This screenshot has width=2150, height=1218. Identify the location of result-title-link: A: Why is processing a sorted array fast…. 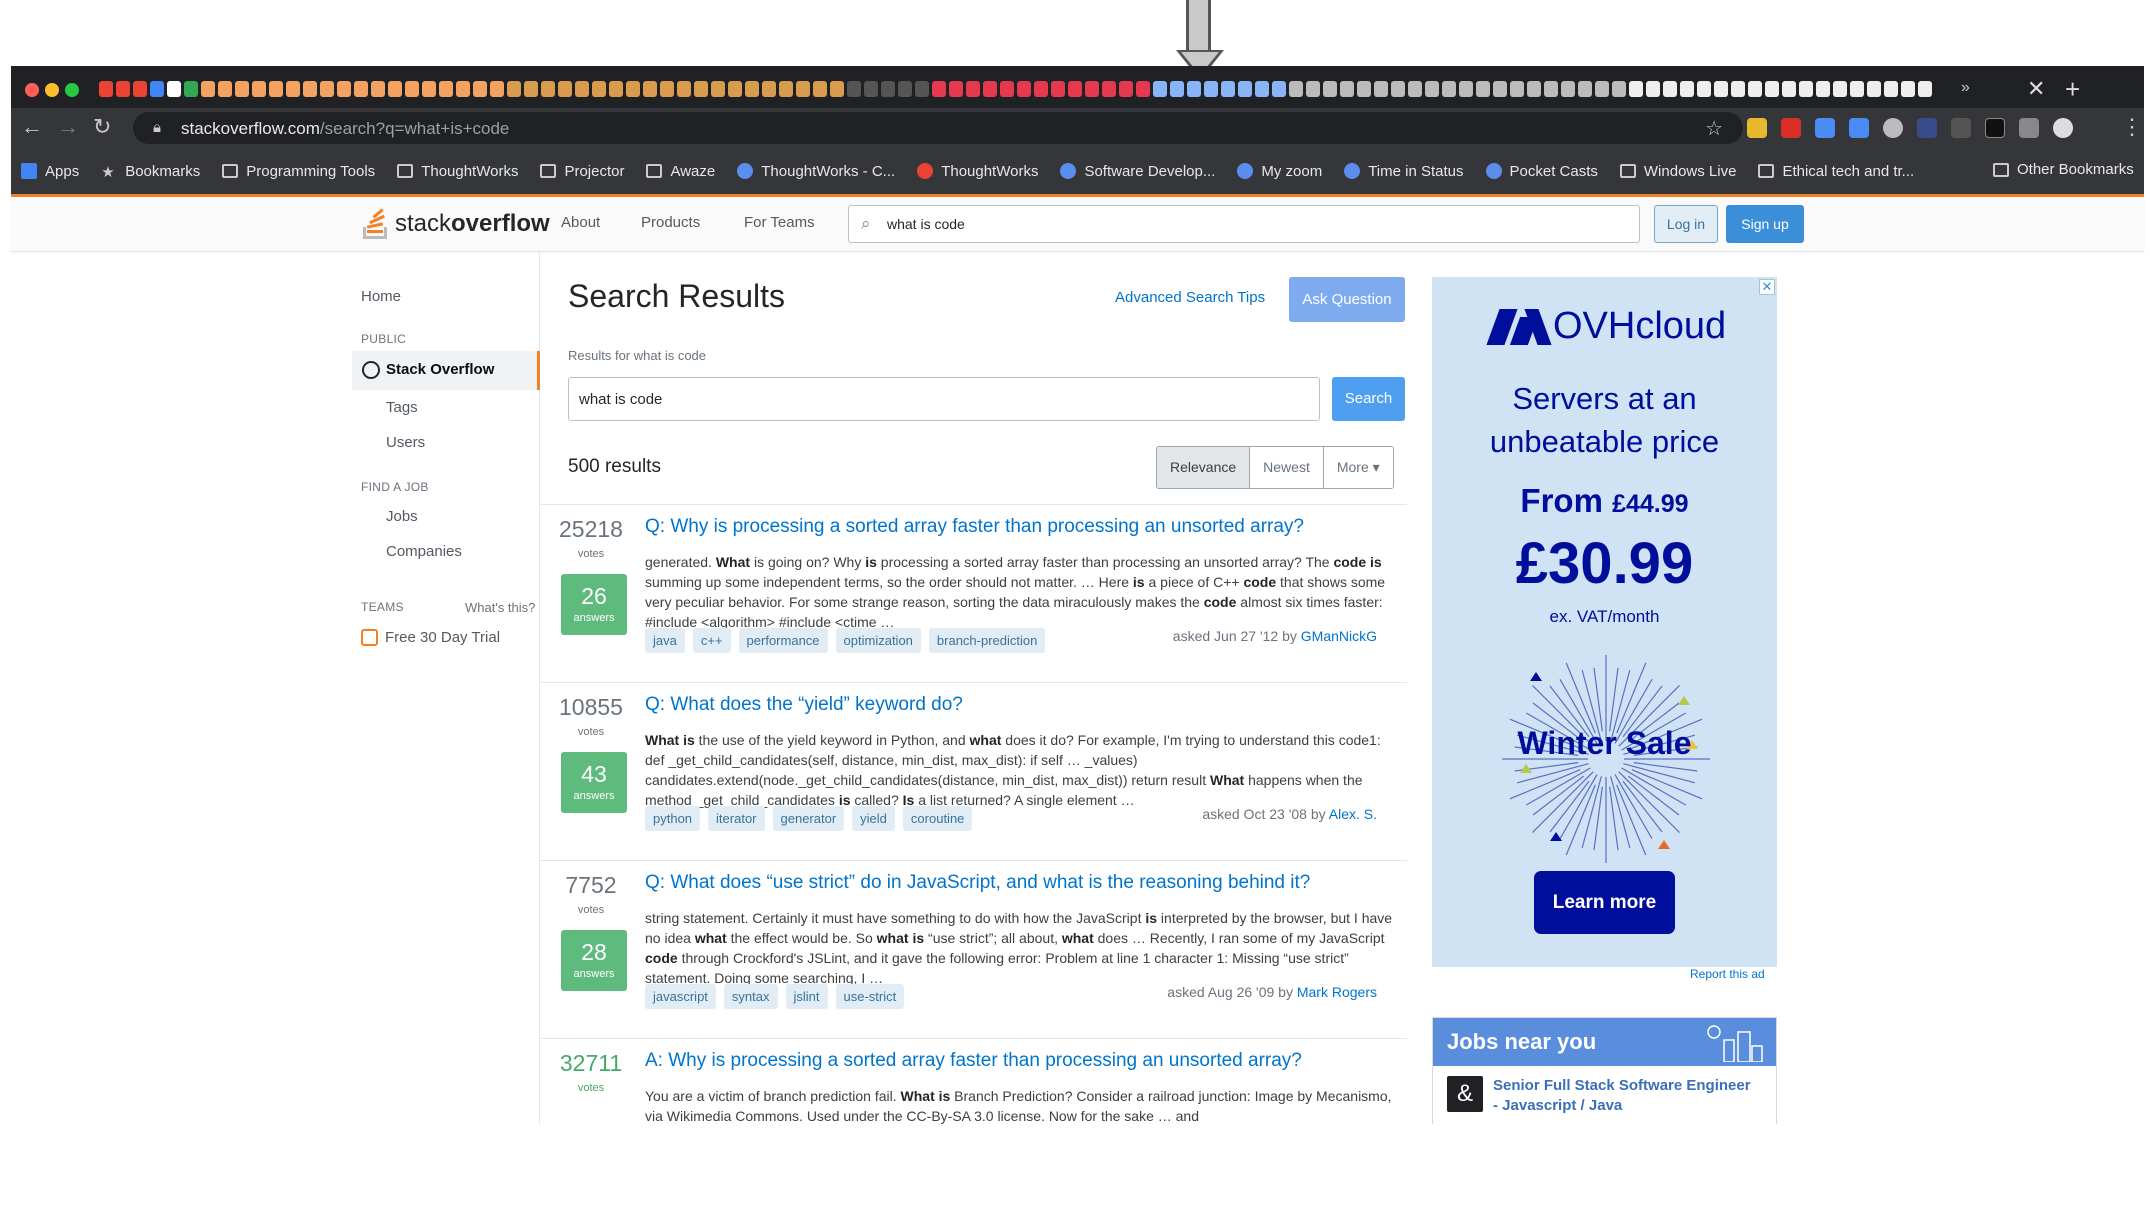
(1020, 1061).